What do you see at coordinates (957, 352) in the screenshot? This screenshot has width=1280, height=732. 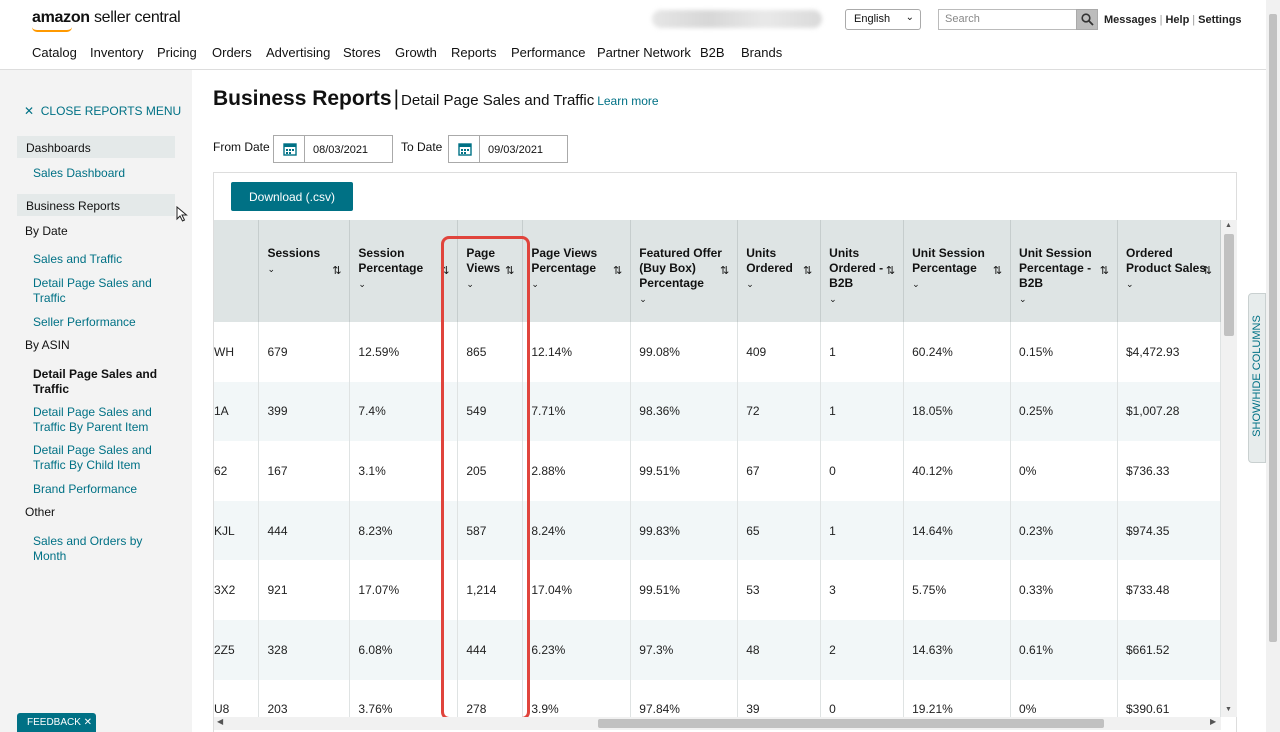 I see `cell-unit-session-percentage: 60.24%` at bounding box center [957, 352].